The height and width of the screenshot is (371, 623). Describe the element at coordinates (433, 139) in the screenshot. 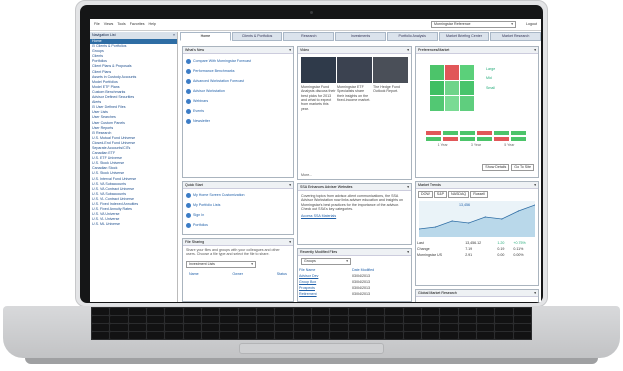

I see `return-bar` at that location.